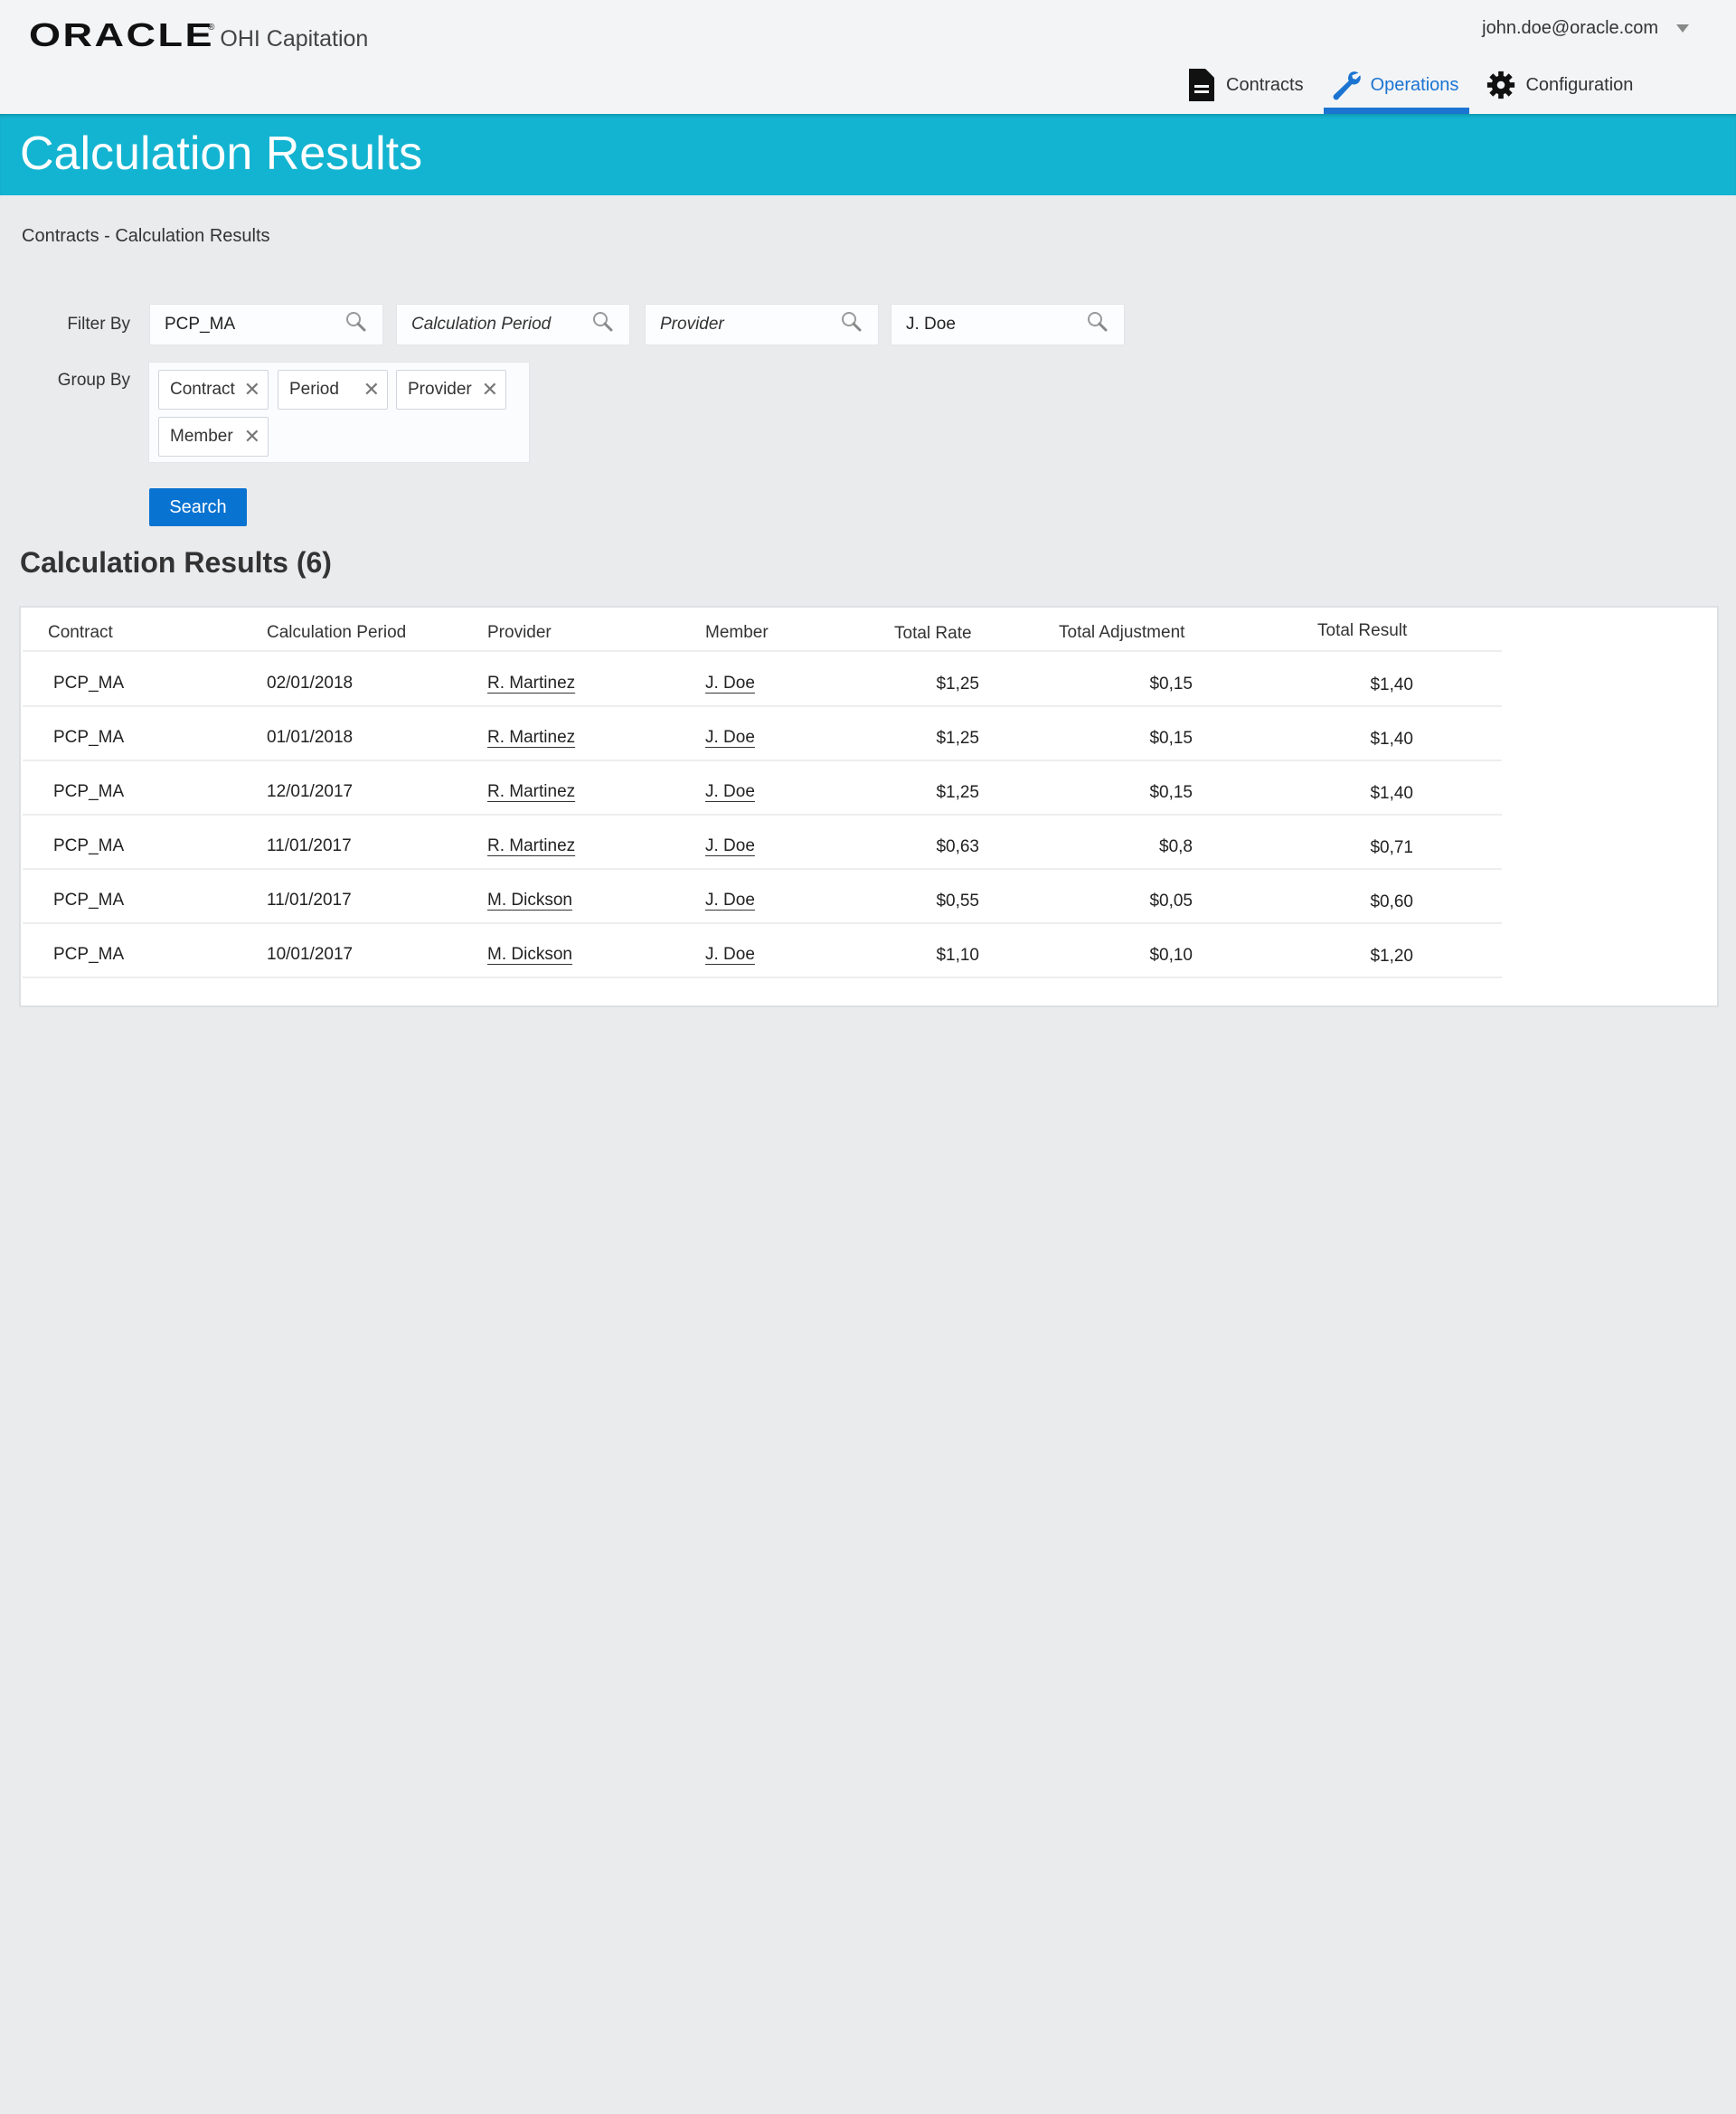  What do you see at coordinates (200, 325) in the screenshot?
I see `contract-filter-value: PCP_MA` at bounding box center [200, 325].